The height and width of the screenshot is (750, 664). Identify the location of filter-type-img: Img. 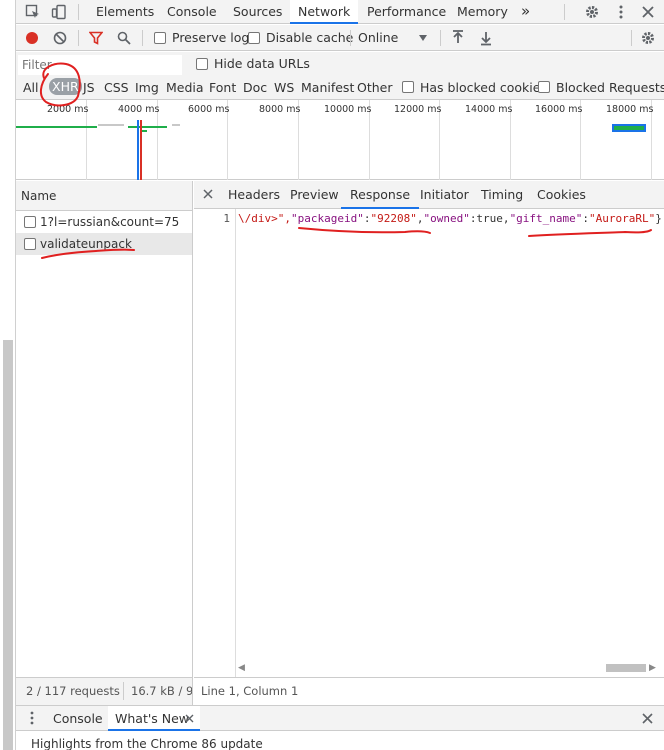
(147, 87).